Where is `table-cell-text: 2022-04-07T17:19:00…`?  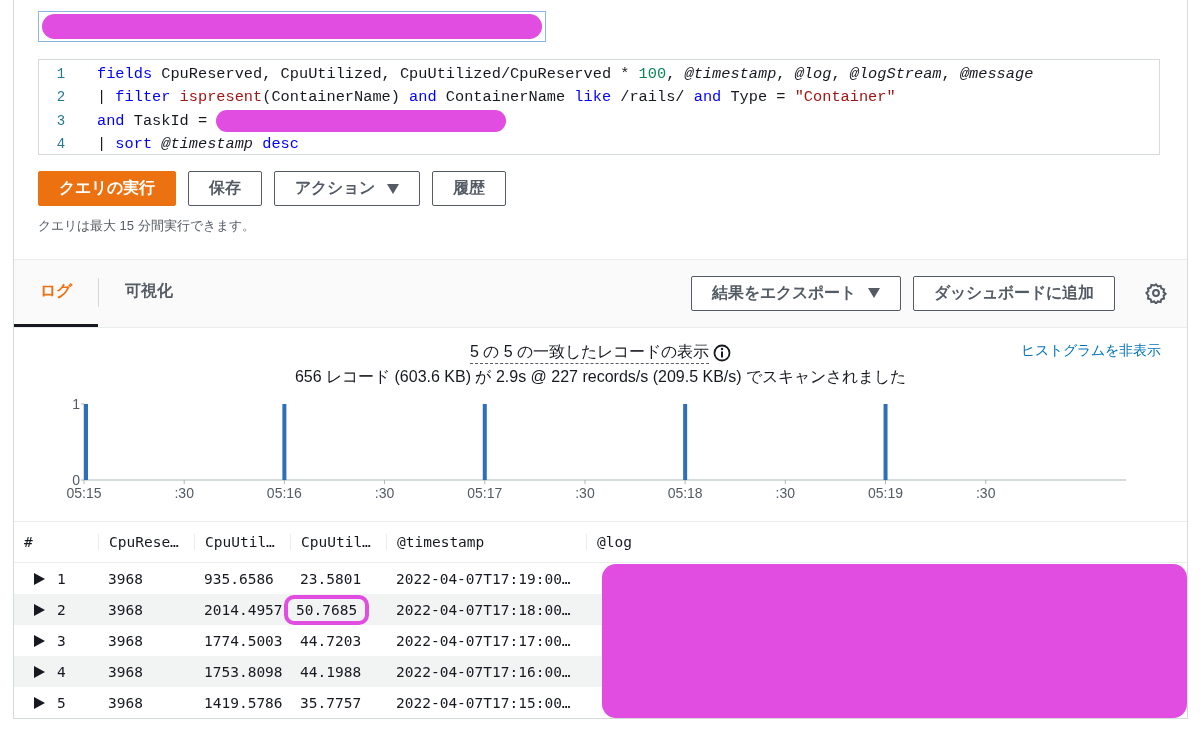
table-cell-text: 2022-04-07T17:19:00… is located at coordinates (483, 578).